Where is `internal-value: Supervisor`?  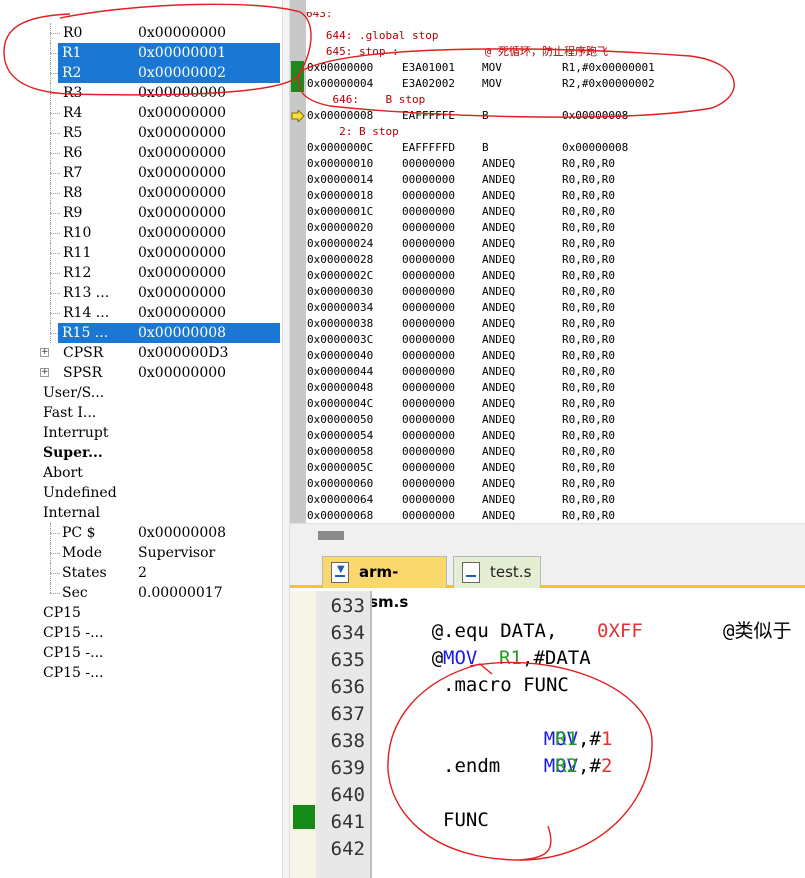 internal-value: Supervisor is located at coordinates (177, 553).